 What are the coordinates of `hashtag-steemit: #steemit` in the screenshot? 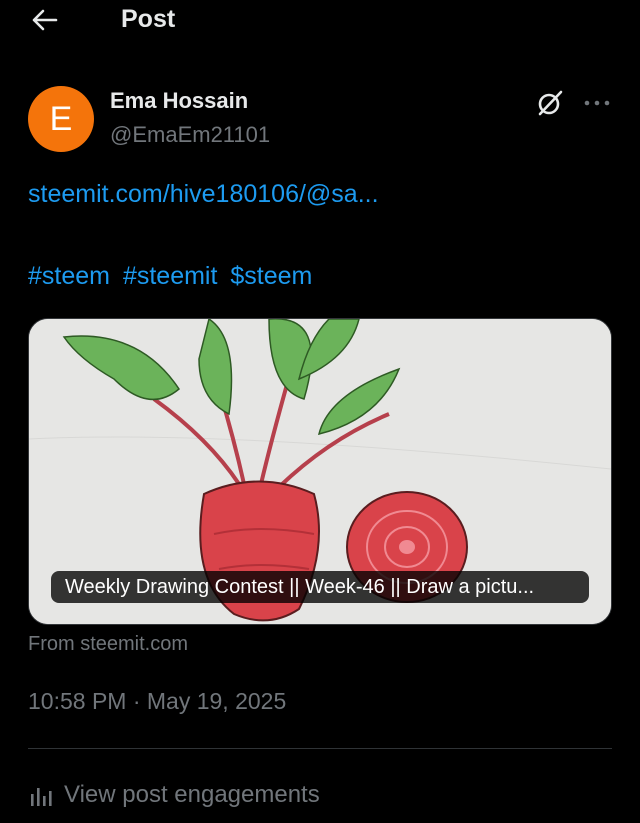 It's located at (170, 276).